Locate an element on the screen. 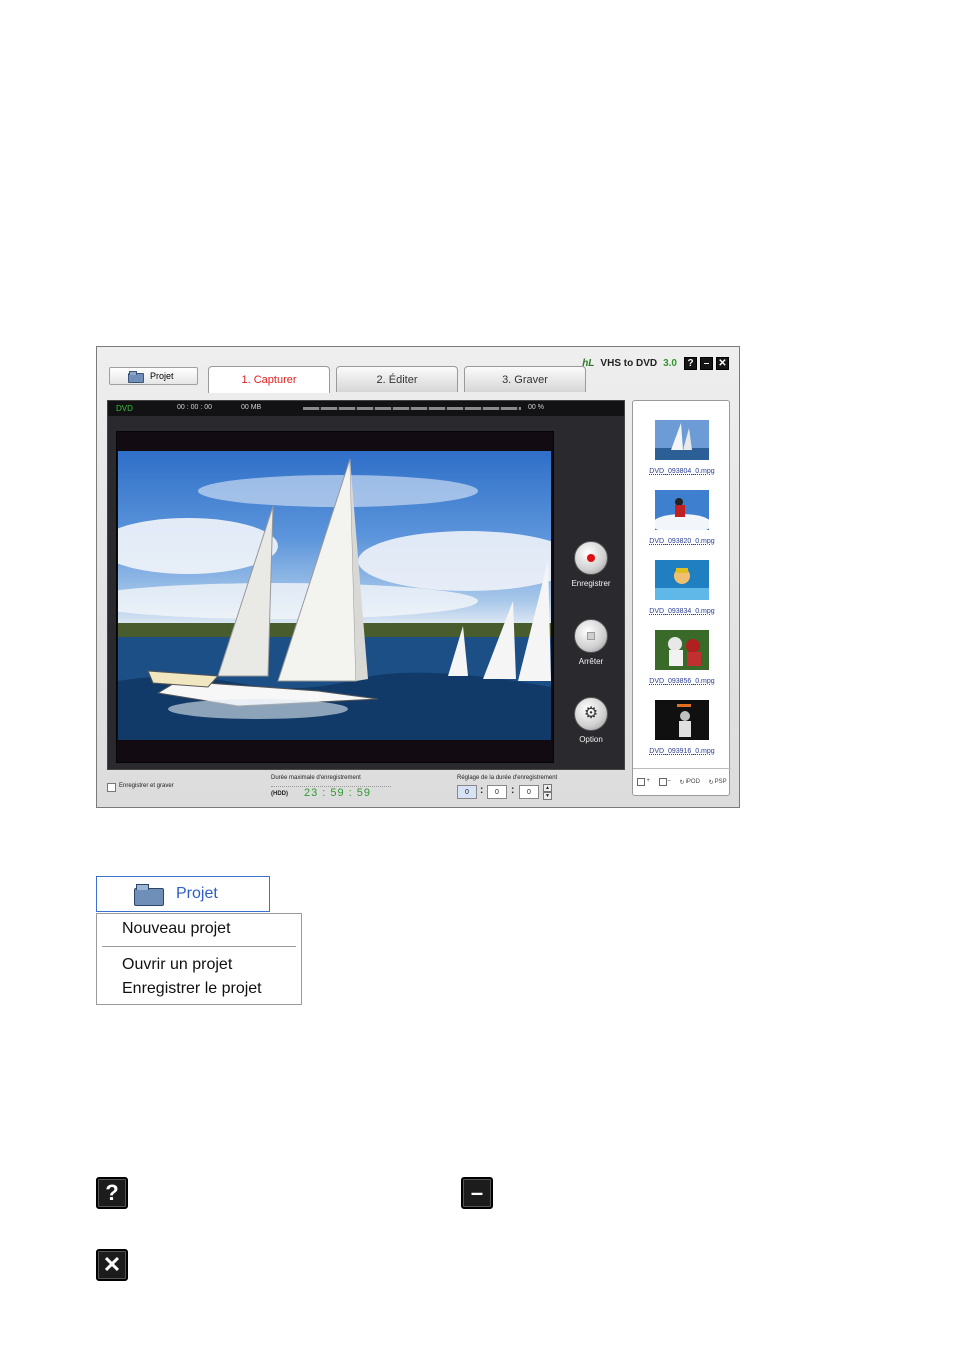 The height and width of the screenshot is (1352, 953). spinner-up-button: ▲ is located at coordinates (547, 788).